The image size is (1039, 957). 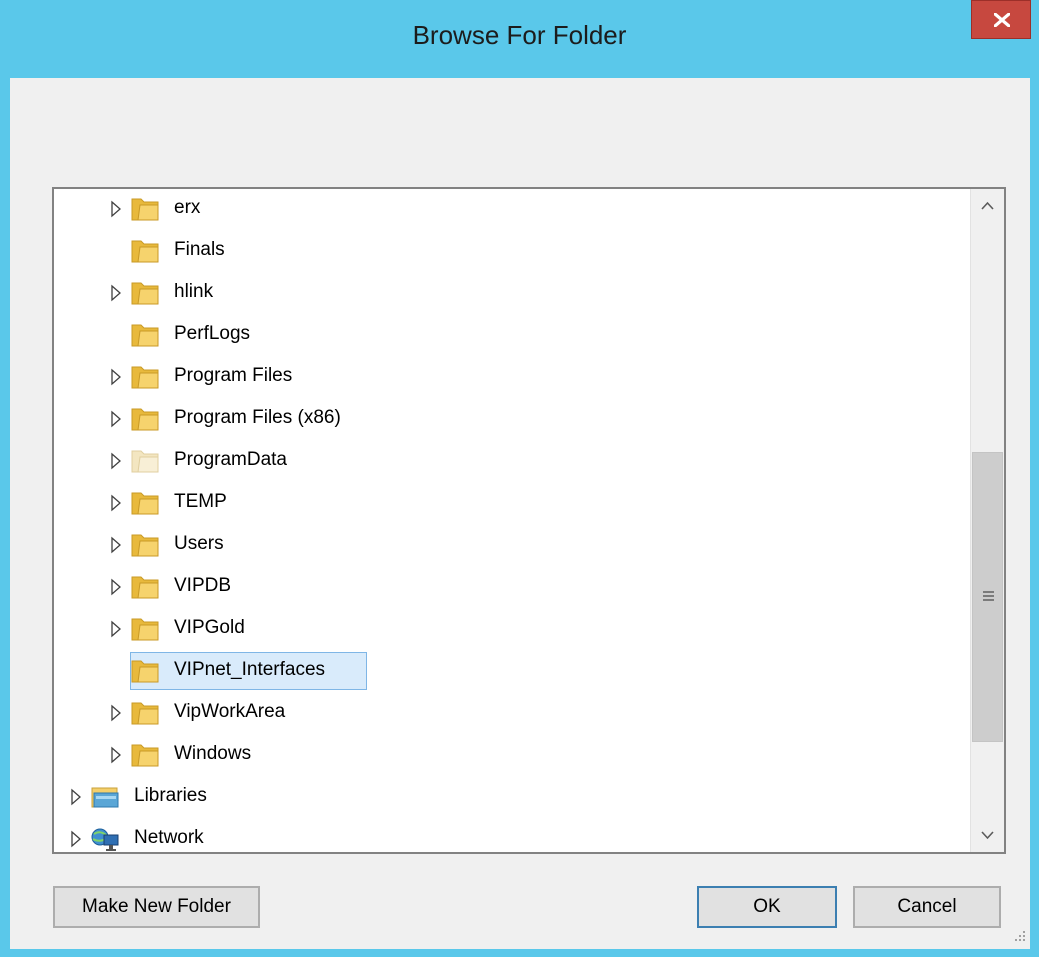 I want to click on tree-item-label: Program Files (x86), so click(x=257, y=417).